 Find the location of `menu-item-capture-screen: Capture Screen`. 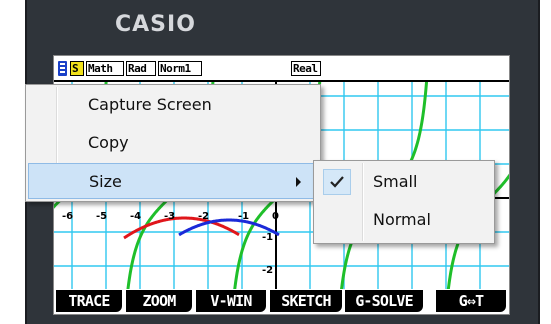

menu-item-capture-screen: Capture Screen is located at coordinates (173, 105).